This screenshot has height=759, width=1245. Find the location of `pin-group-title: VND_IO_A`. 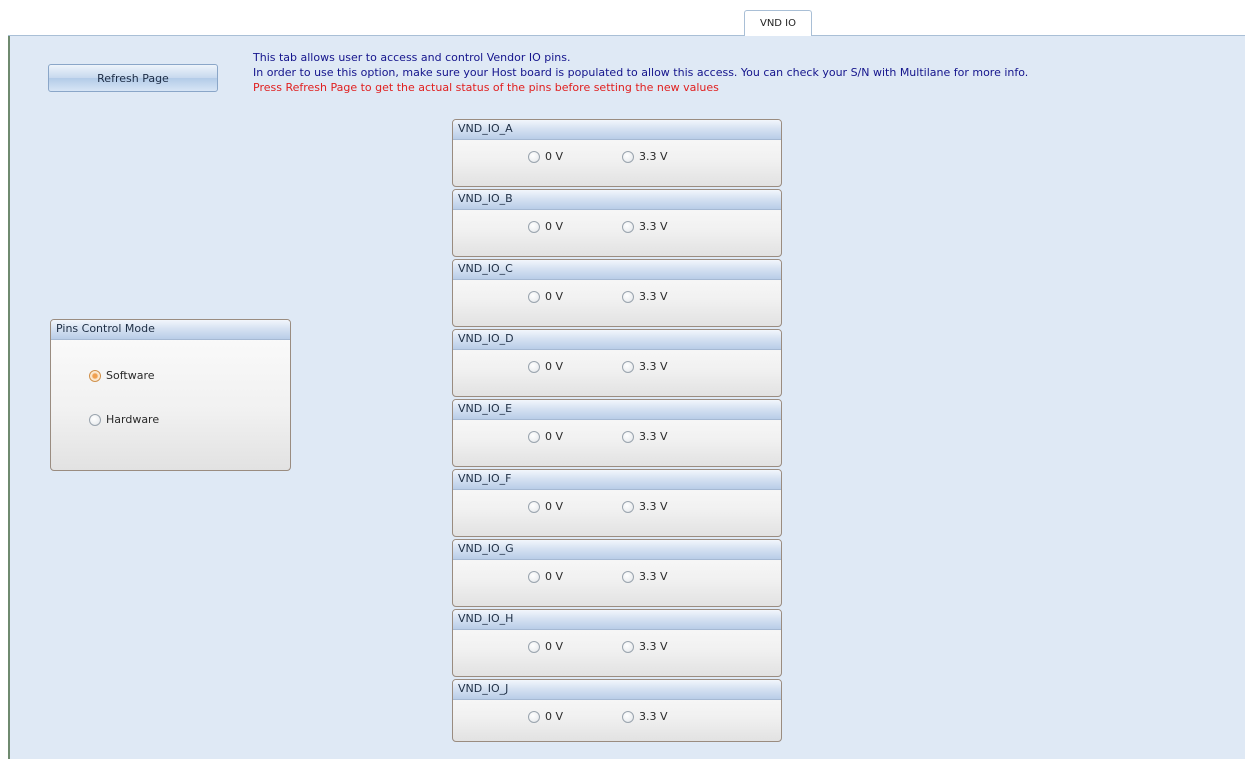

pin-group-title: VND_IO_A is located at coordinates (617, 130).